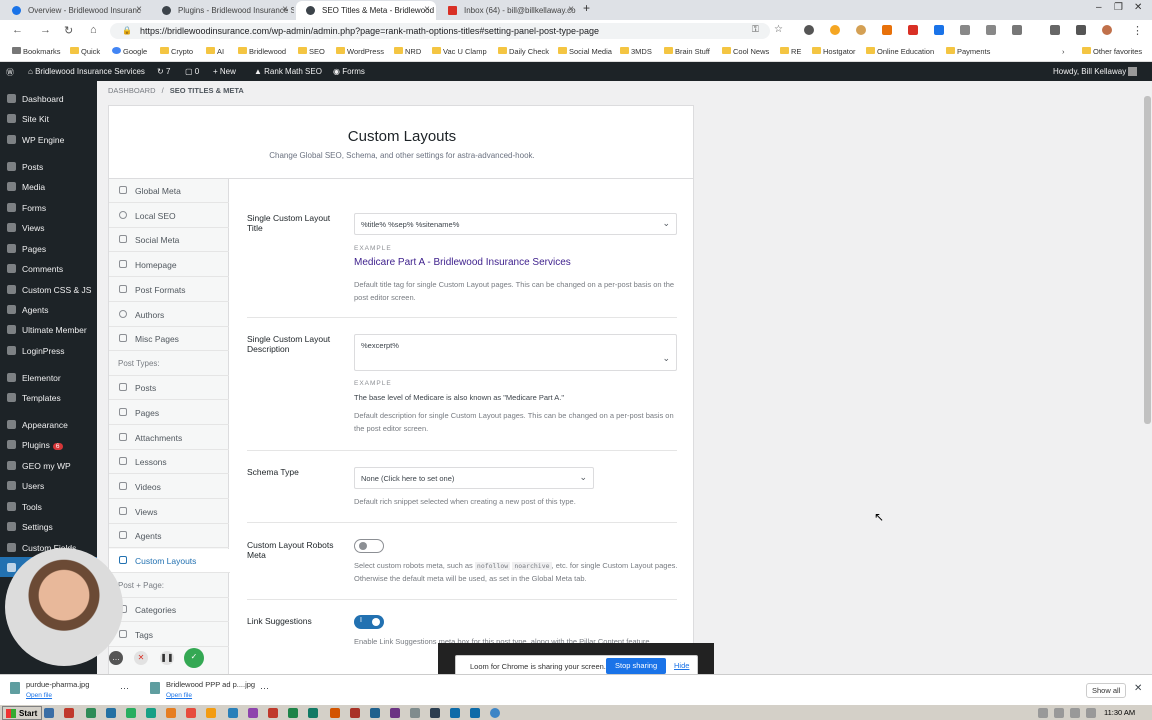  What do you see at coordinates (129, 51) in the screenshot?
I see `bookmark-item: Google` at bounding box center [129, 51].